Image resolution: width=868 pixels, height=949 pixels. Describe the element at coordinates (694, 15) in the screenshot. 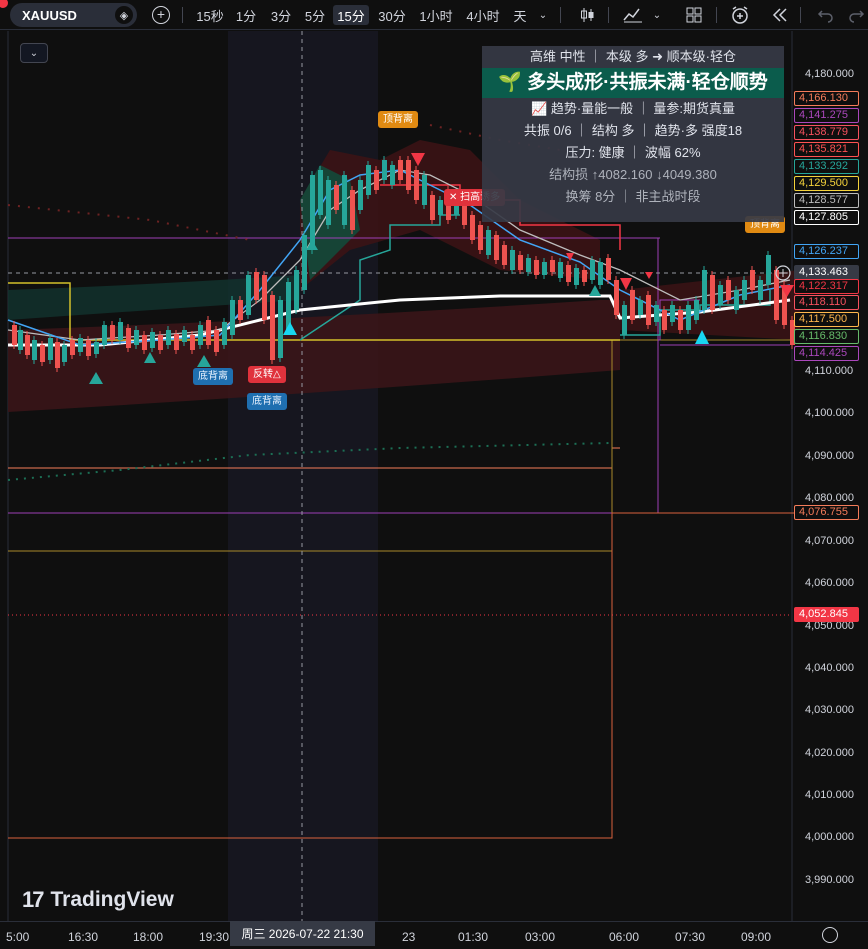

I see `layouts-button` at that location.